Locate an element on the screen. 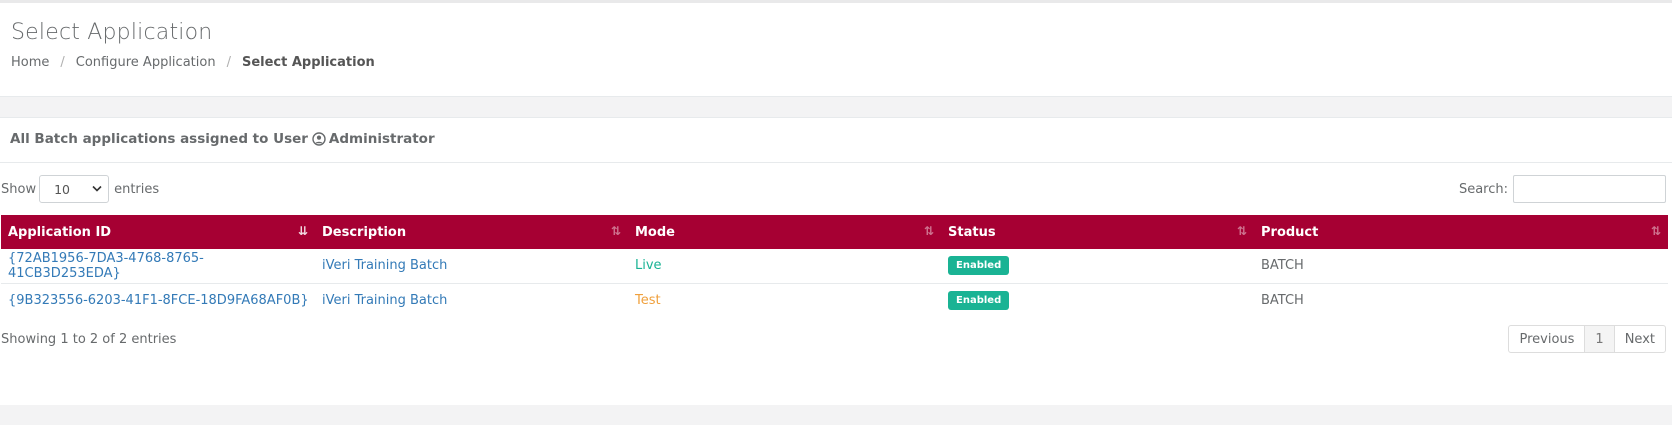 Image resolution: width=1672 pixels, height=425 pixels. column-header-application-id: Application ID ⇊ is located at coordinates (158, 232).